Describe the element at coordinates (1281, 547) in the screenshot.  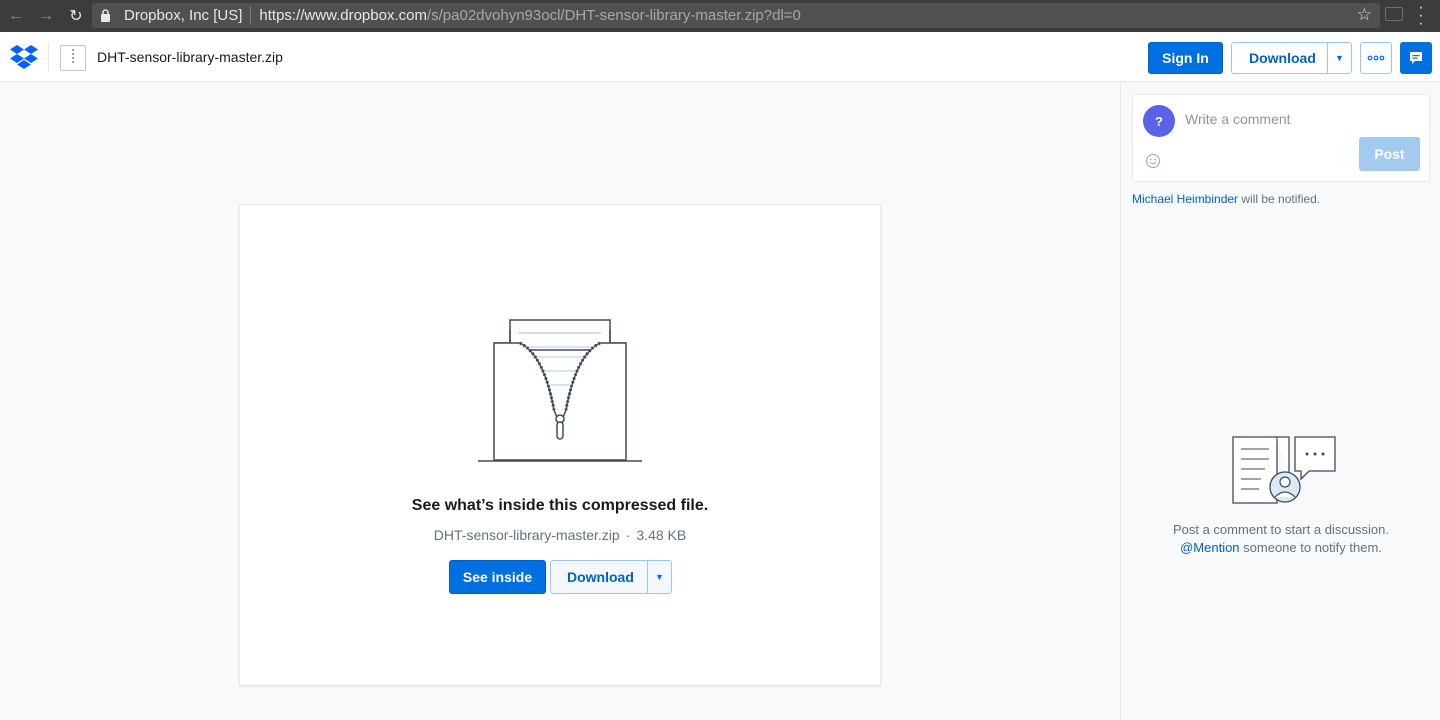
I see `empty-line-2: @Mention someone to notify them.` at that location.